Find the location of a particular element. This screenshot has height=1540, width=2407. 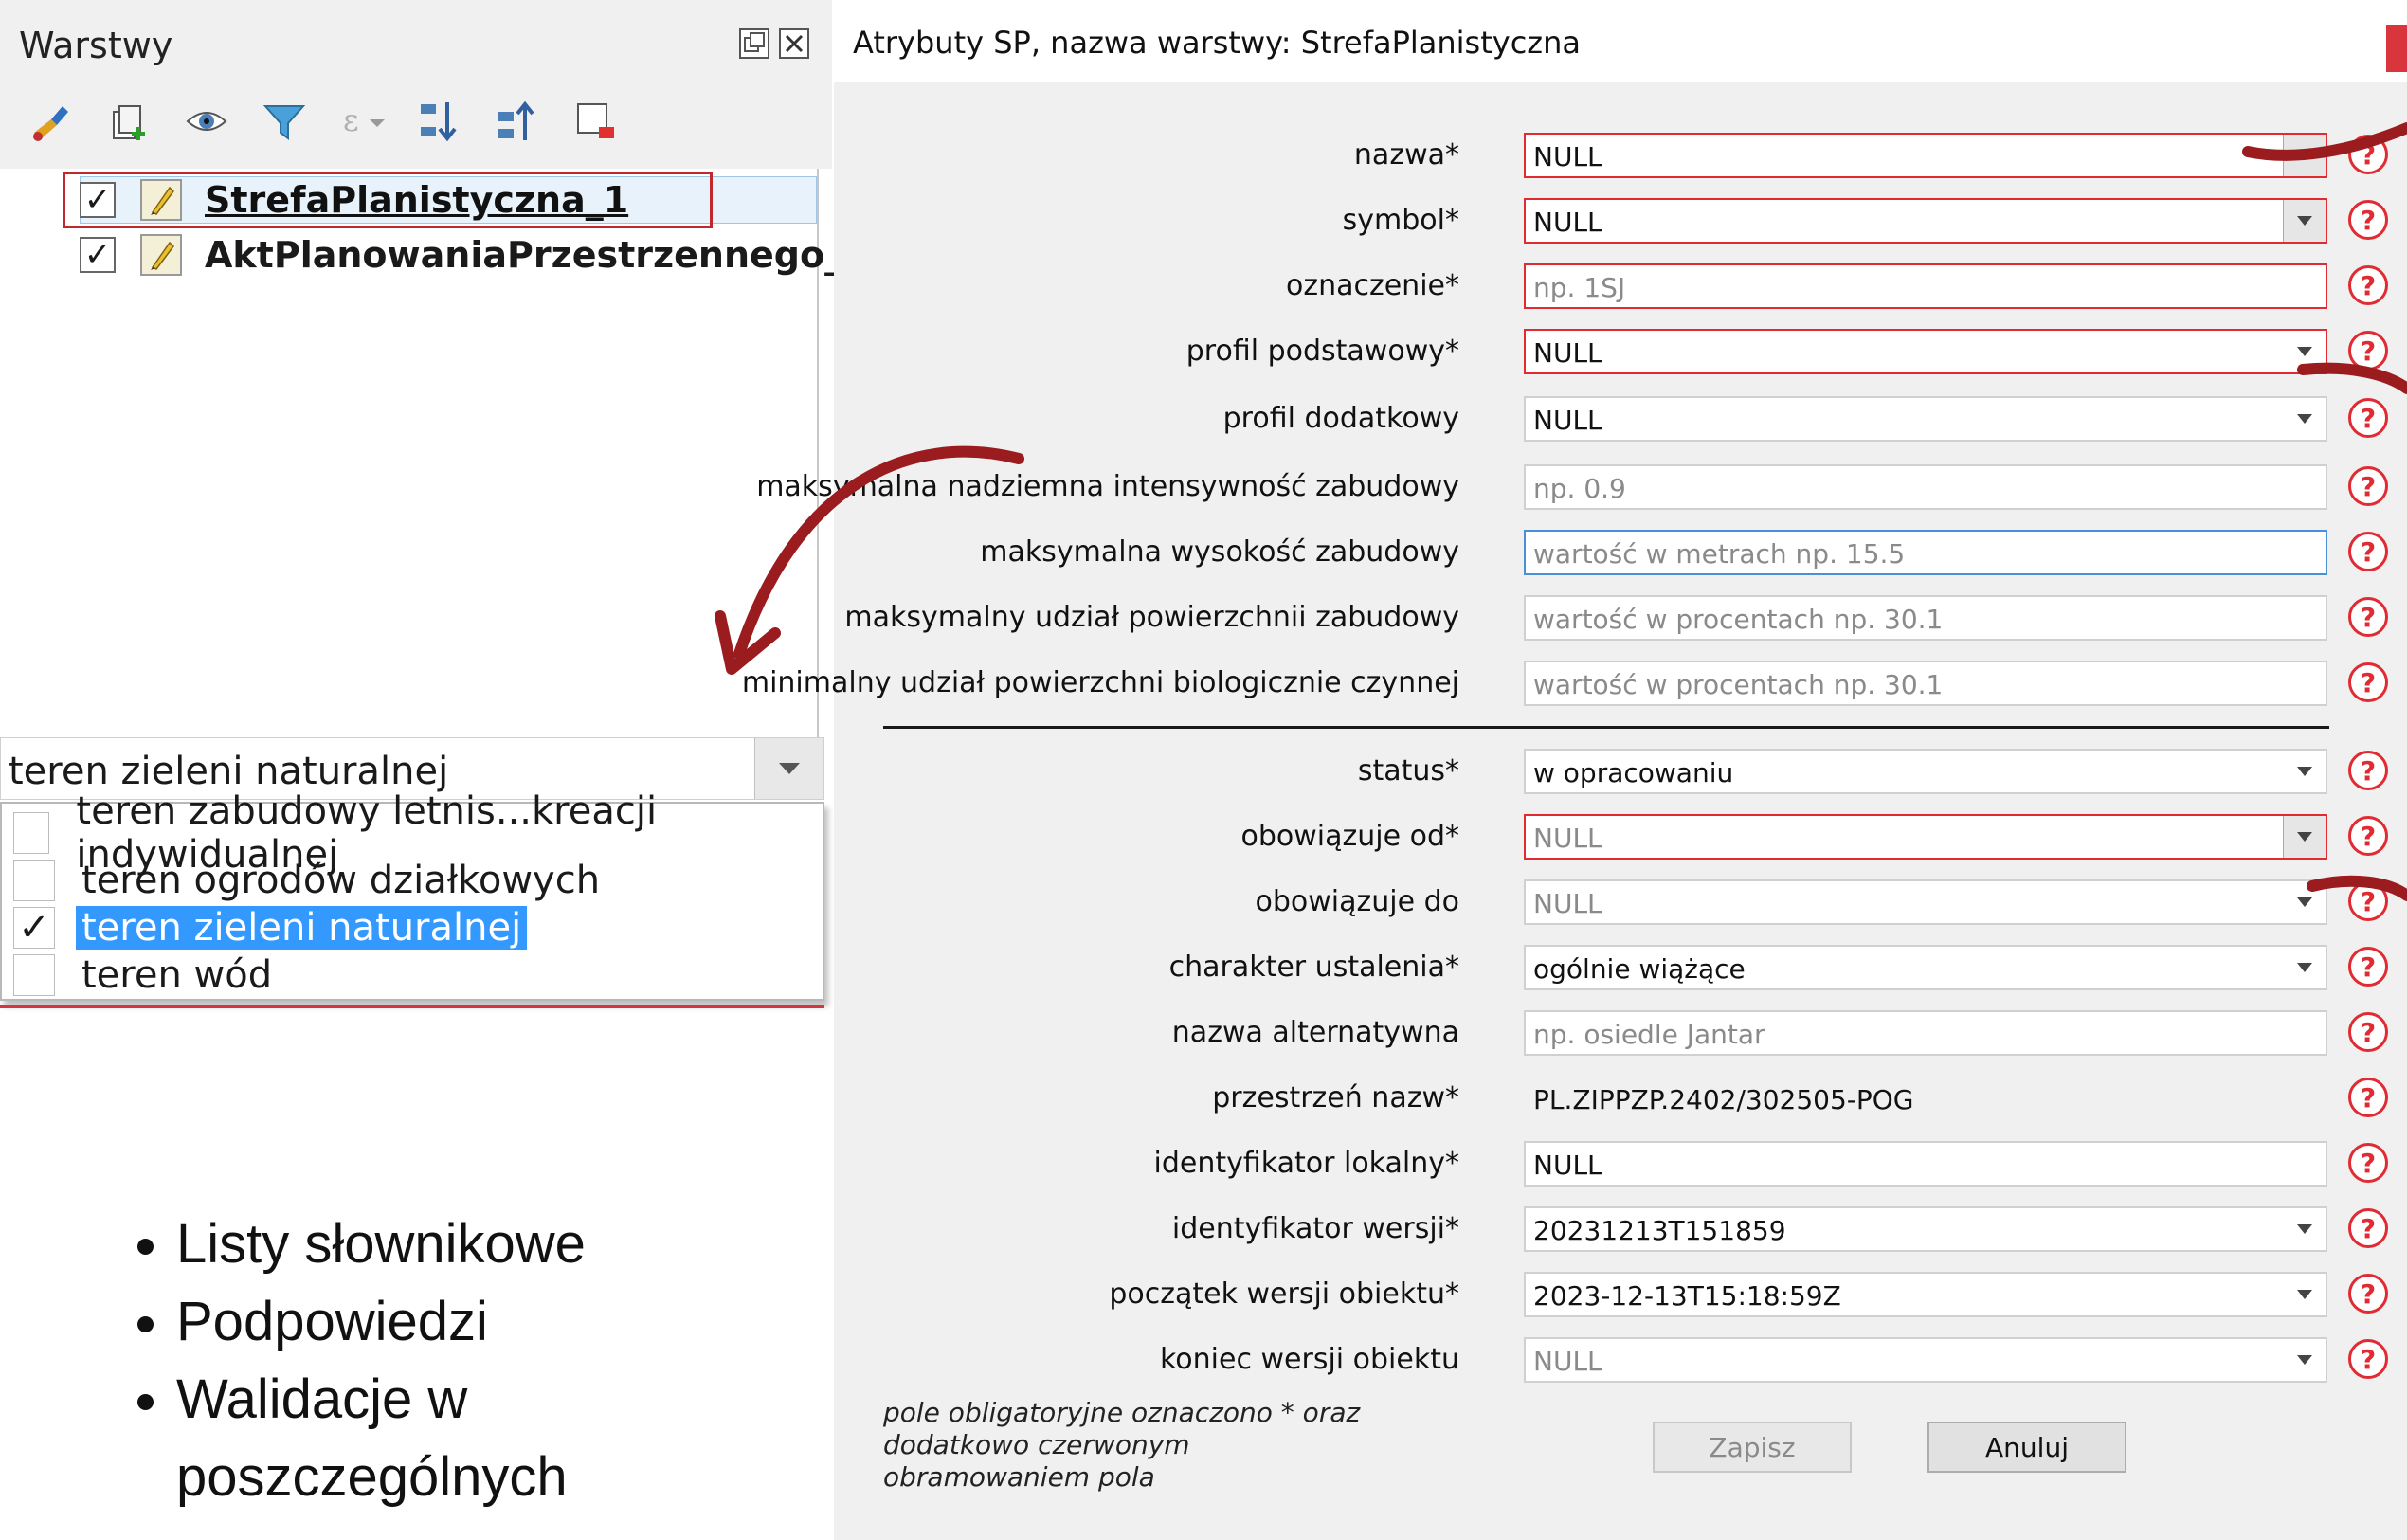

intensywnosc-input: np. 0.9 is located at coordinates (1925, 487).